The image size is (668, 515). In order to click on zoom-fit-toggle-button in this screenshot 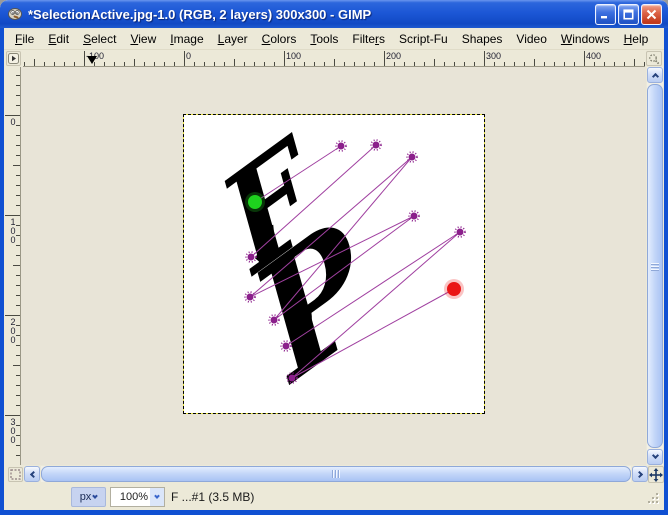, I will do `click(654, 58)`.